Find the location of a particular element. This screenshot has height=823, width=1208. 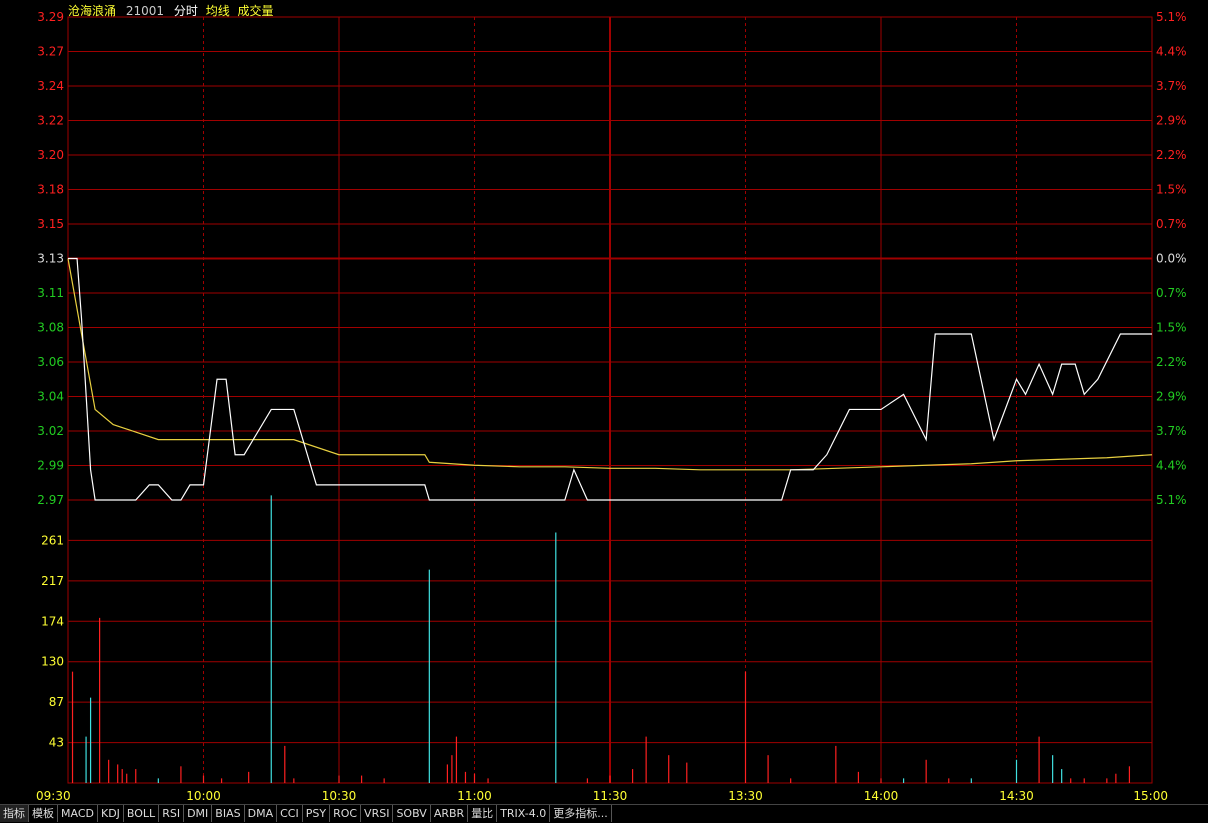

stock-name: 沧海浪涌 is located at coordinates (92, 11).